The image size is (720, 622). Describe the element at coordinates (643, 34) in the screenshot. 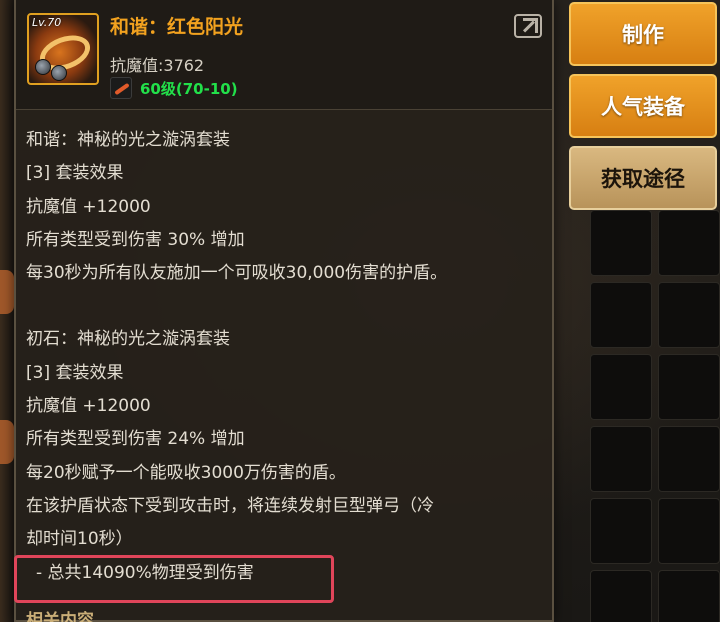

I see `craft-button: 制作` at that location.